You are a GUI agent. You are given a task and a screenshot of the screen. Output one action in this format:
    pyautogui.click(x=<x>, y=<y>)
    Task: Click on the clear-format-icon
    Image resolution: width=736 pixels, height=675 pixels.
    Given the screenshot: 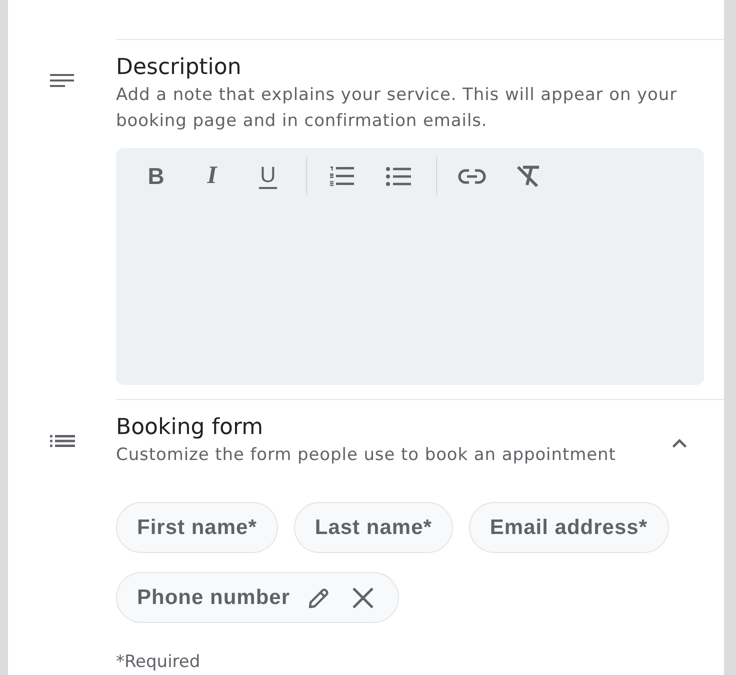 What is the action you would take?
    pyautogui.click(x=528, y=176)
    